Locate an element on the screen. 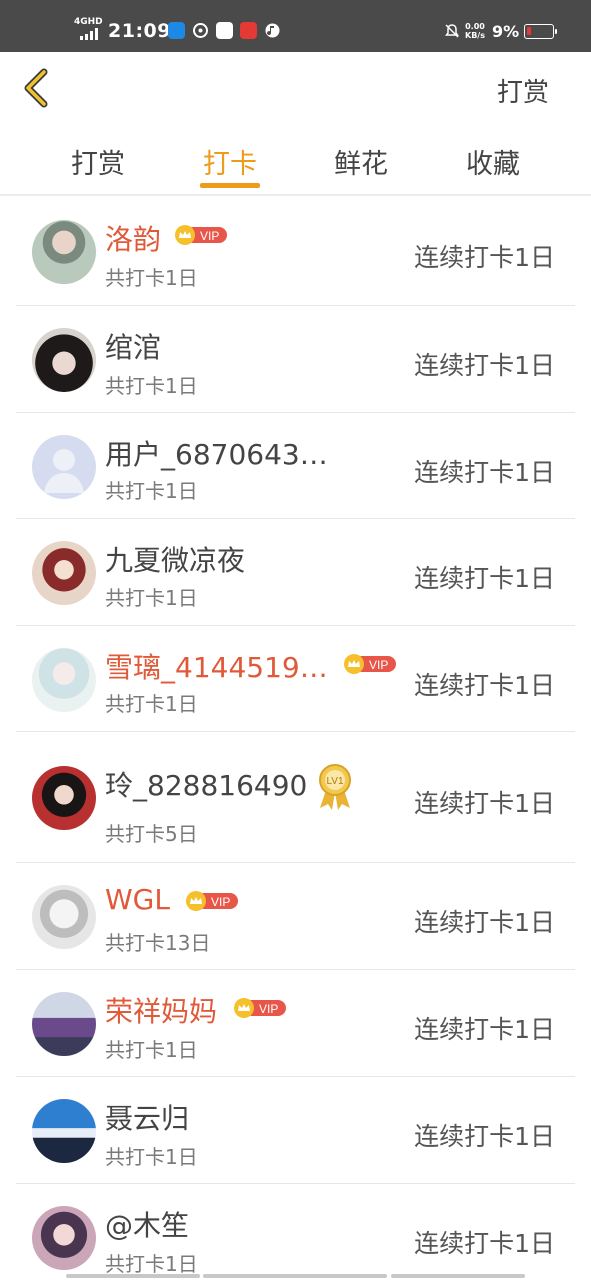  list-item: 绾涫 共打卡1日 连续打卡1日 is located at coordinates (295, 359).